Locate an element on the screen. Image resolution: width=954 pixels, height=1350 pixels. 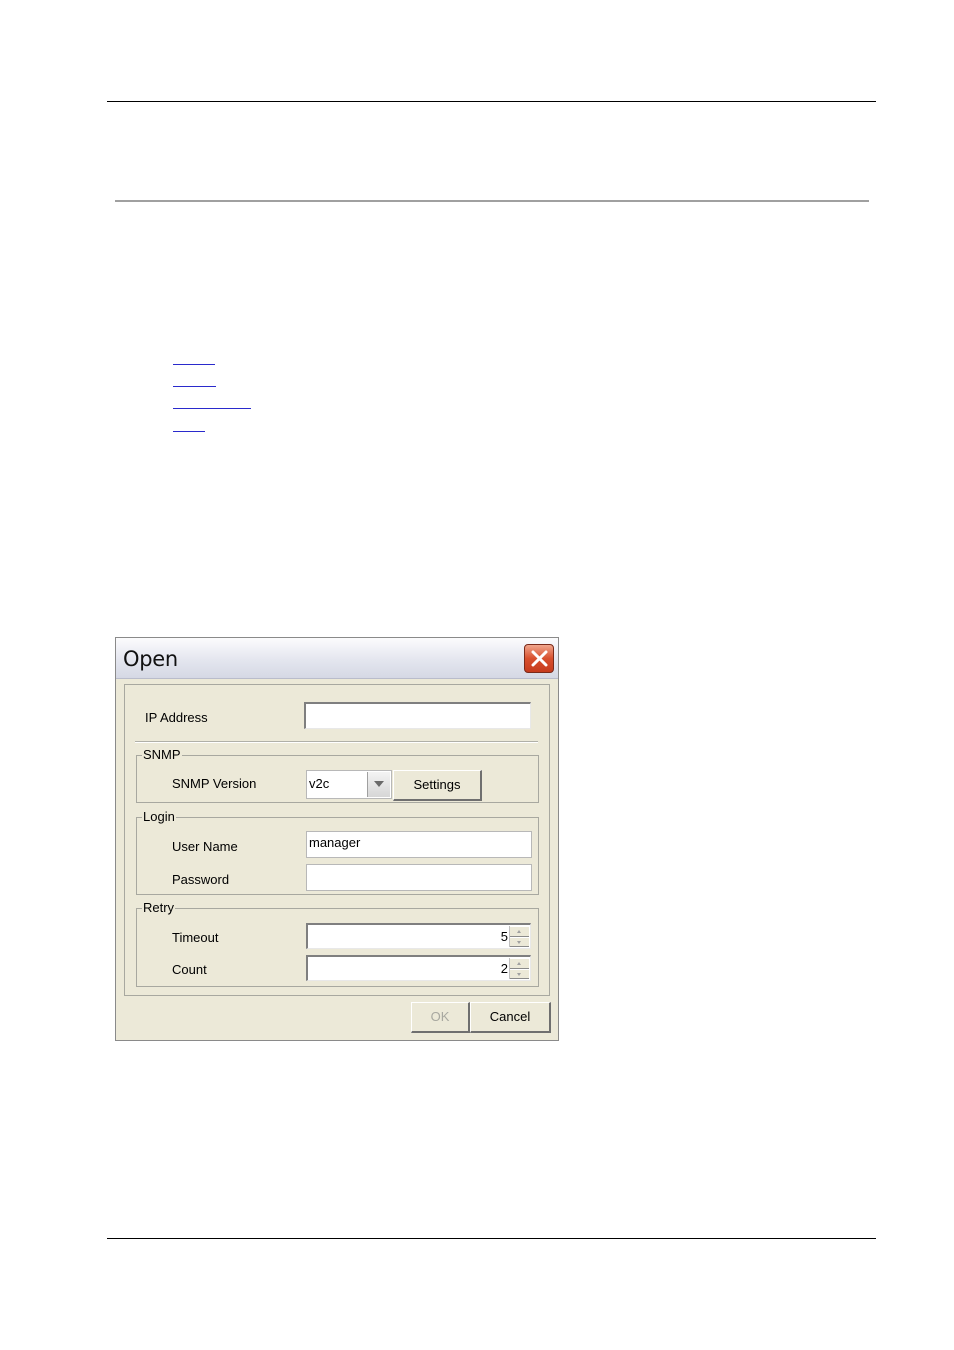
snmp-group-label: SNMP is located at coordinates (162, 754).